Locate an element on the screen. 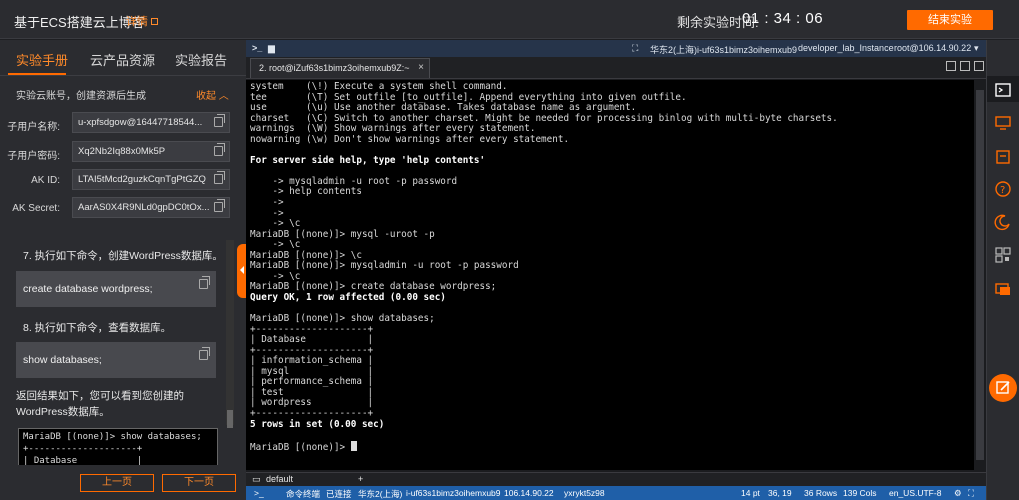 This screenshot has height=500, width=1019. terminal-line: MariaDB [(none)]> mysql -uroot -p is located at coordinates (342, 234).